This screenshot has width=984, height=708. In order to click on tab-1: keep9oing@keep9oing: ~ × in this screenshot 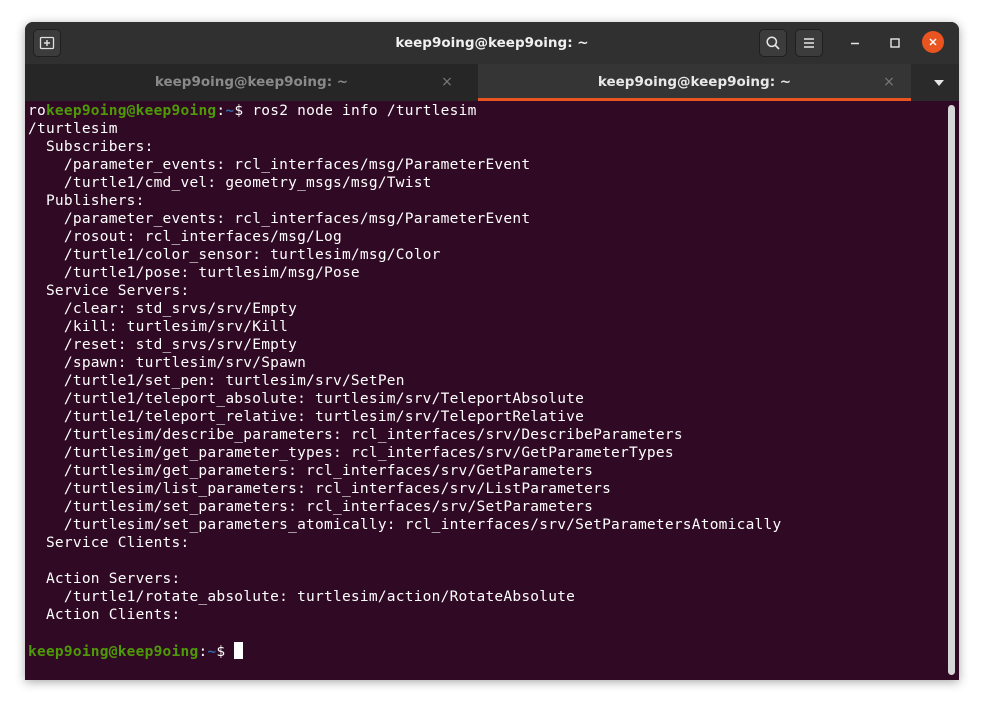, I will do `click(251, 82)`.